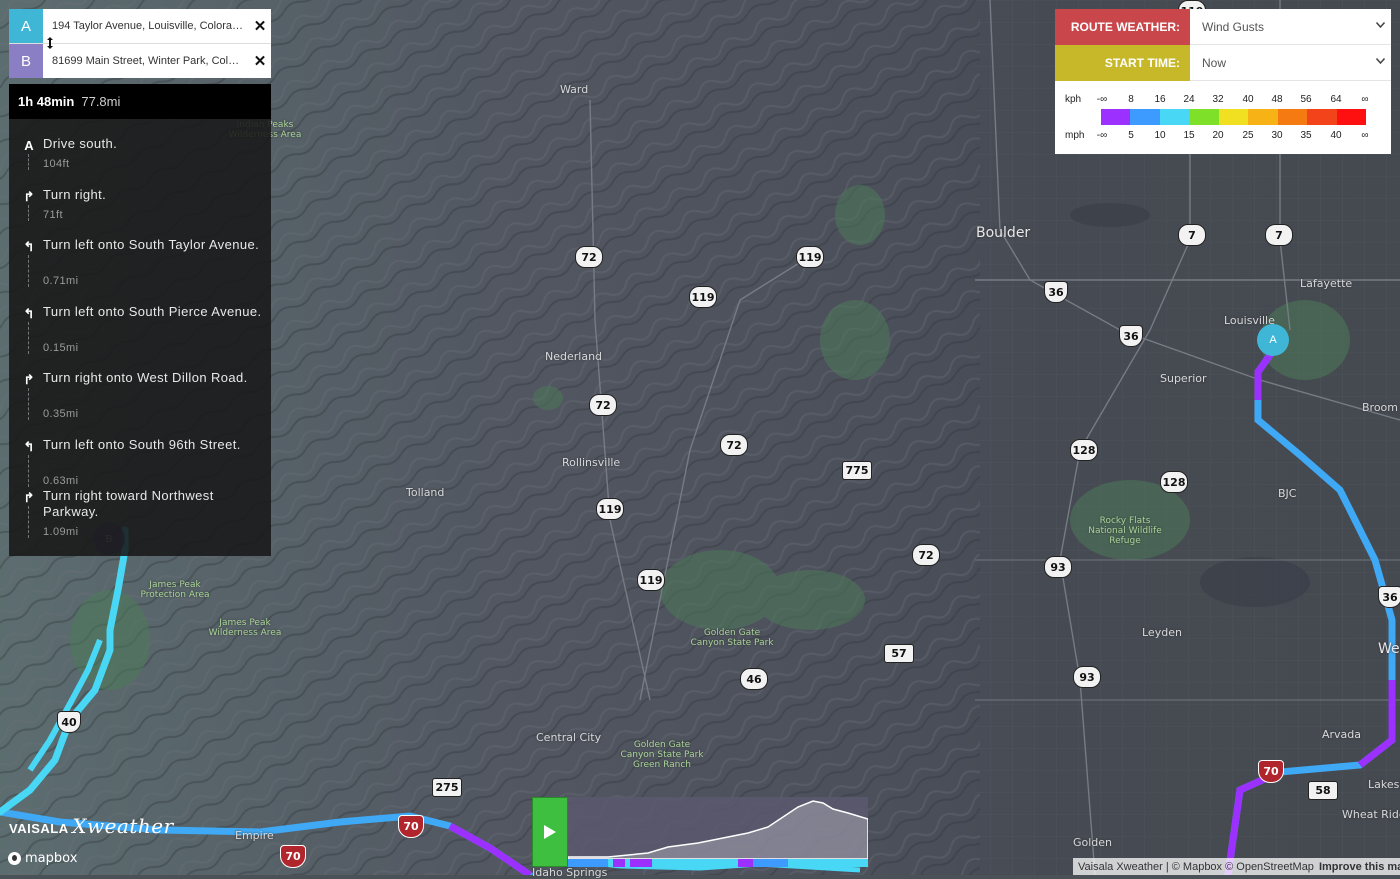 The height and width of the screenshot is (879, 1400). What do you see at coordinates (1290, 63) in the screenshot?
I see `start-time-select: Now` at bounding box center [1290, 63].